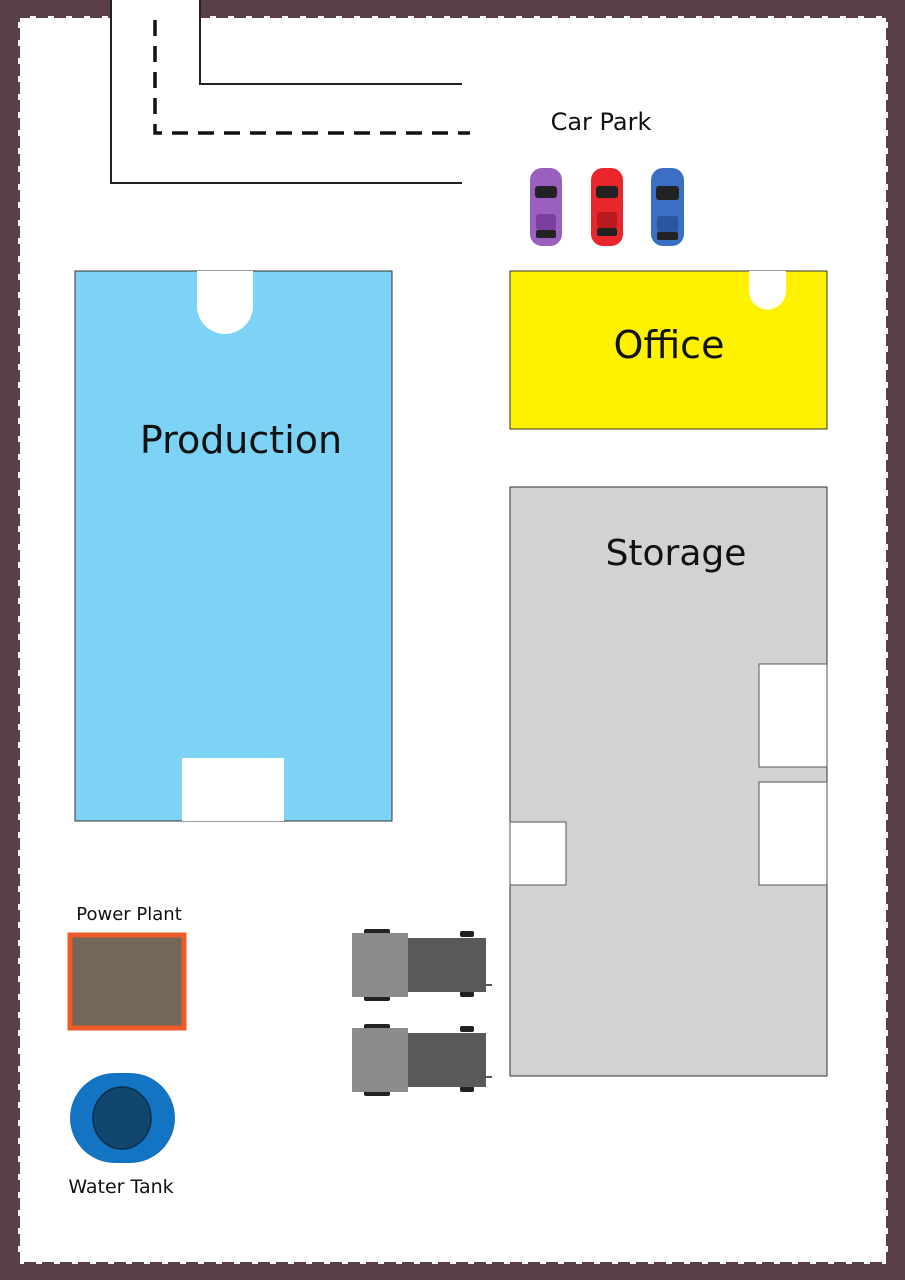 This screenshot has width=905, height=1280. Describe the element at coordinates (422, 1060) in the screenshot. I see `truck-icon-lower` at that location.